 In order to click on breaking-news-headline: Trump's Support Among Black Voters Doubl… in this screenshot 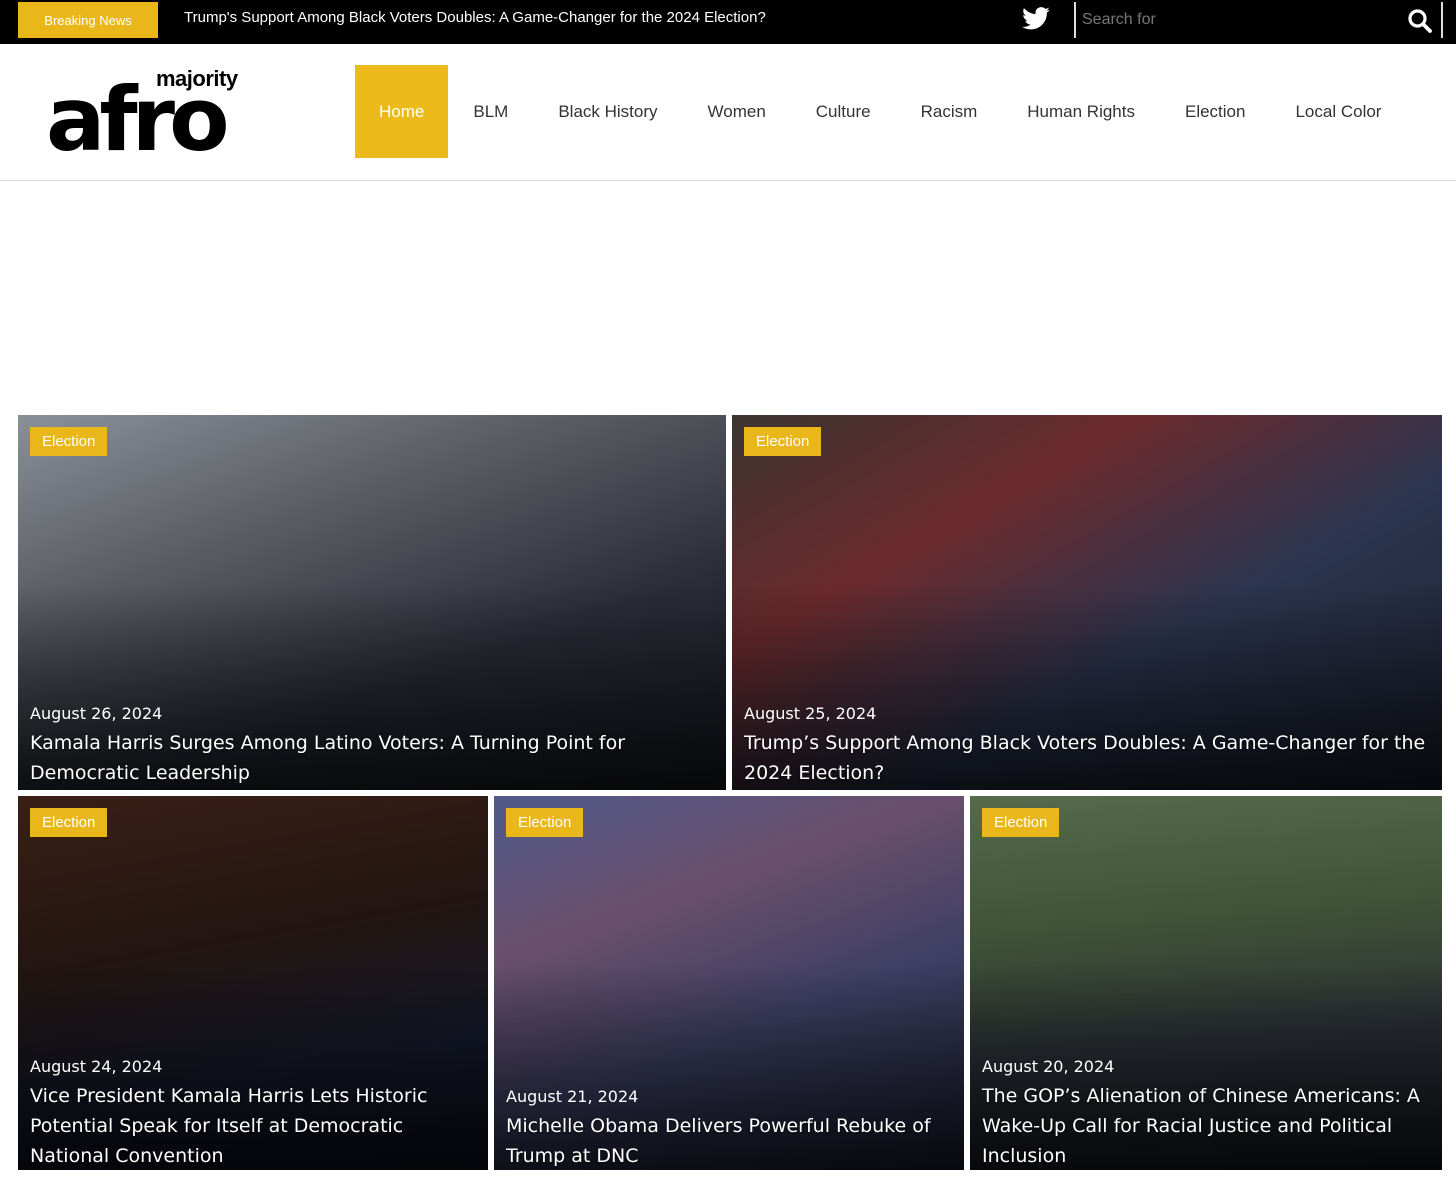, I will do `click(475, 17)`.